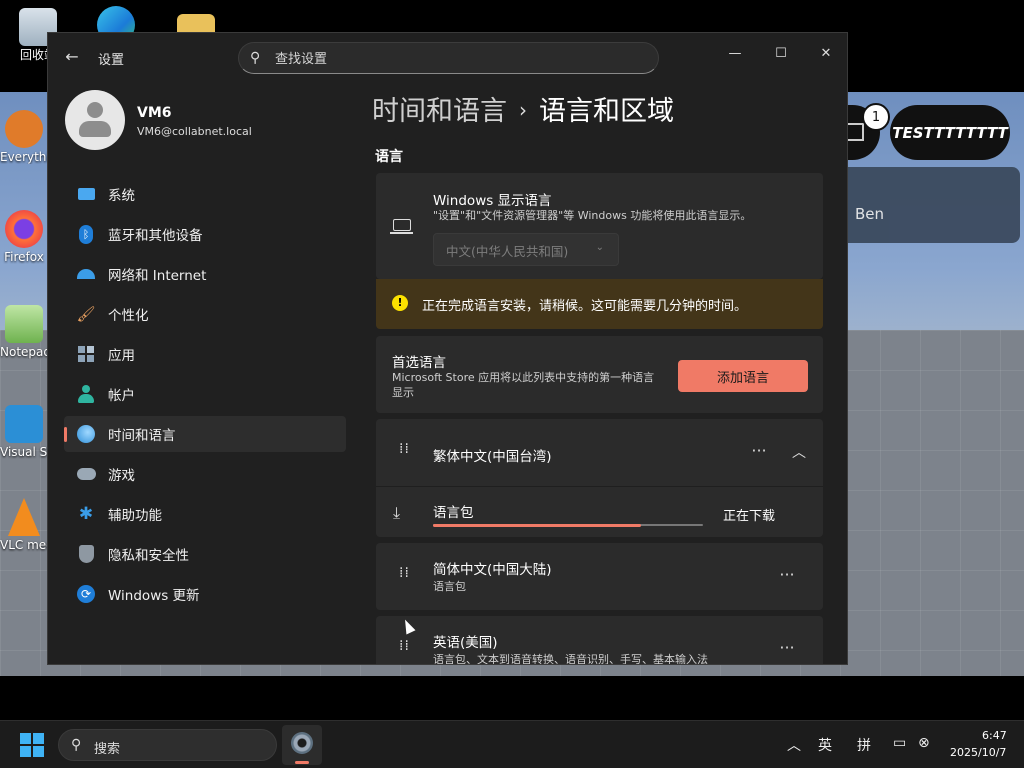  I want to click on sidebar-item-privacy: 隐私和安全性, so click(205, 554).